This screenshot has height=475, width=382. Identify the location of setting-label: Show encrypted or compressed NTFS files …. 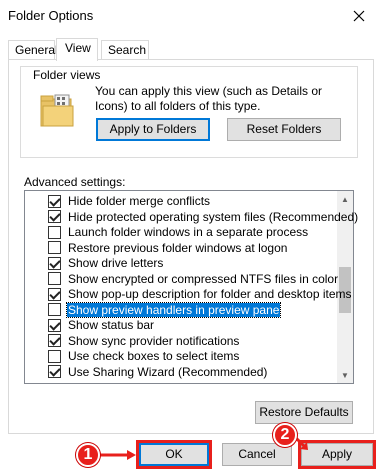
(203, 278).